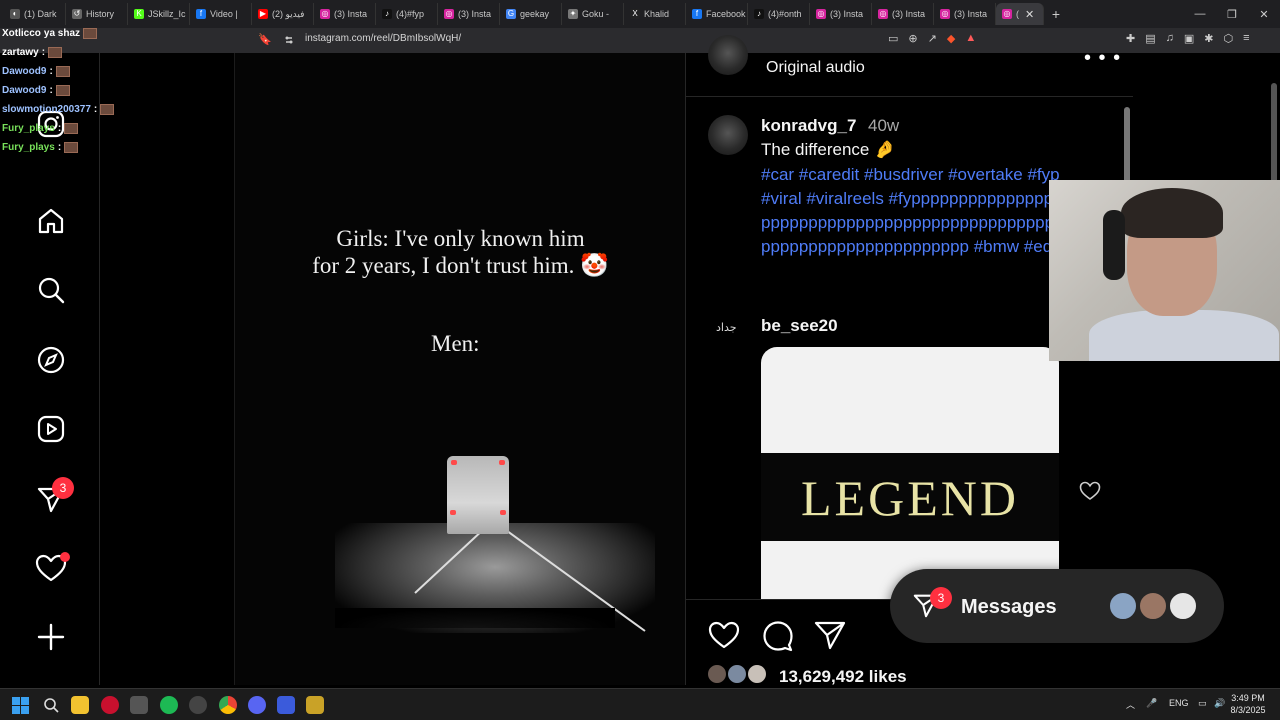 The height and width of the screenshot is (720, 1280). What do you see at coordinates (970, 38) in the screenshot?
I see `rewards-icon: ▲` at bounding box center [970, 38].